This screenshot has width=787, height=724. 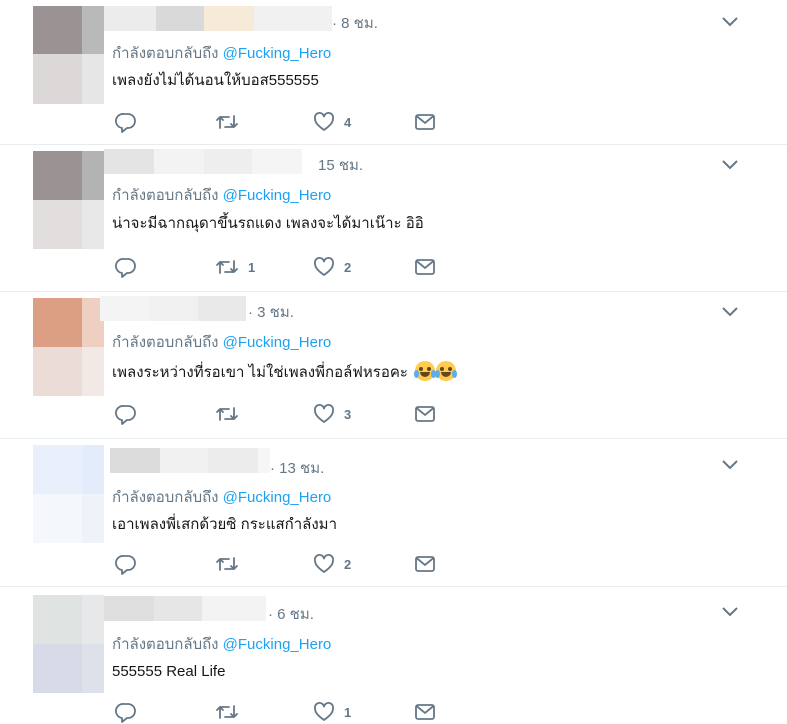 I want to click on retweet-count: 1, so click(x=252, y=267).